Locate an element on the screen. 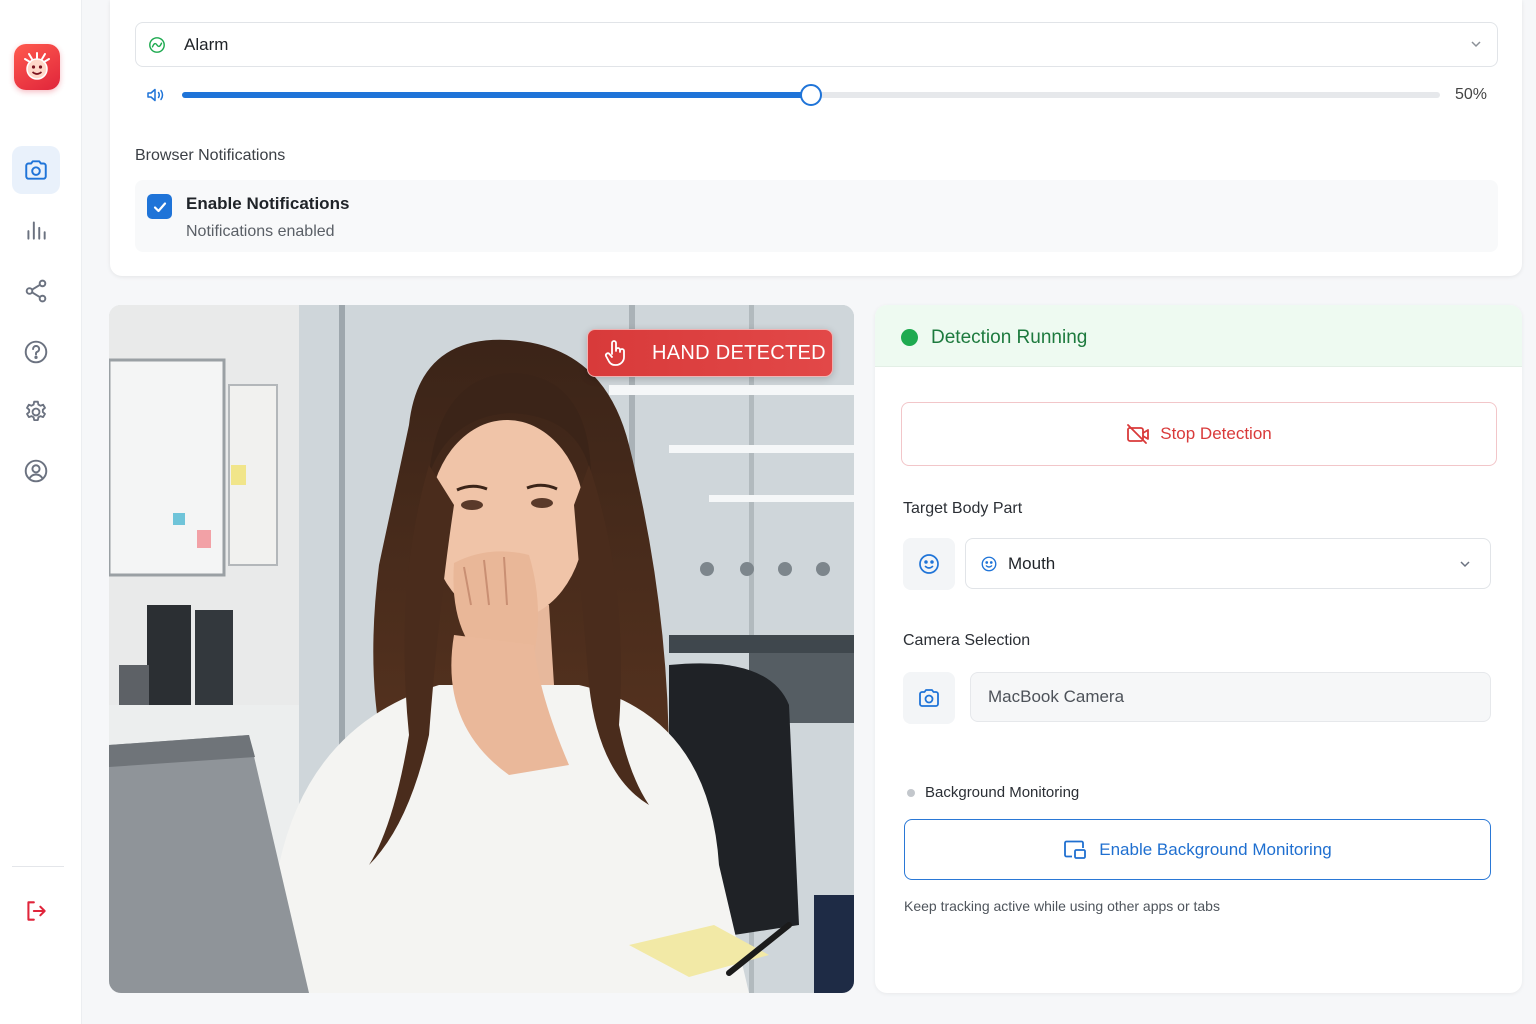 The image size is (1536, 1024). stop-detection-button: Stop Detection is located at coordinates (1199, 434).